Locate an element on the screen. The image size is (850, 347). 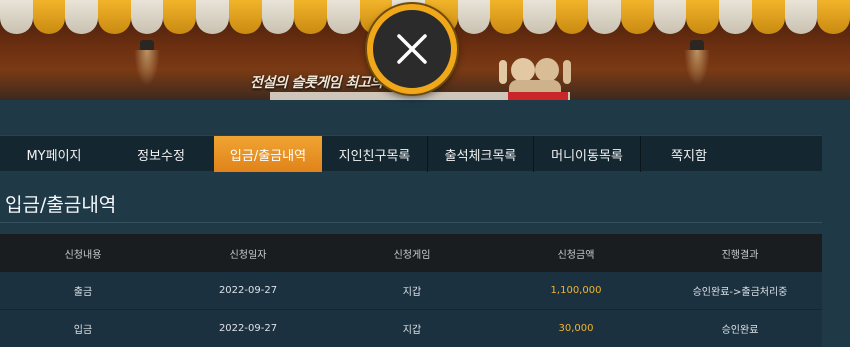
cell-result: 승인완료 is located at coordinates (740, 330).